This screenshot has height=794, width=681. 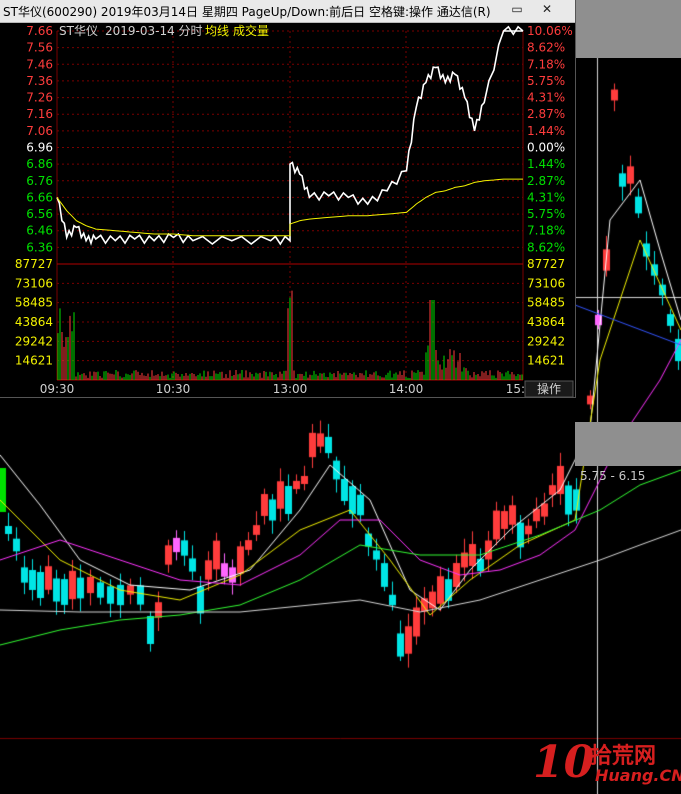 I want to click on volume-tick-label-right: 87727, so click(x=546, y=264).